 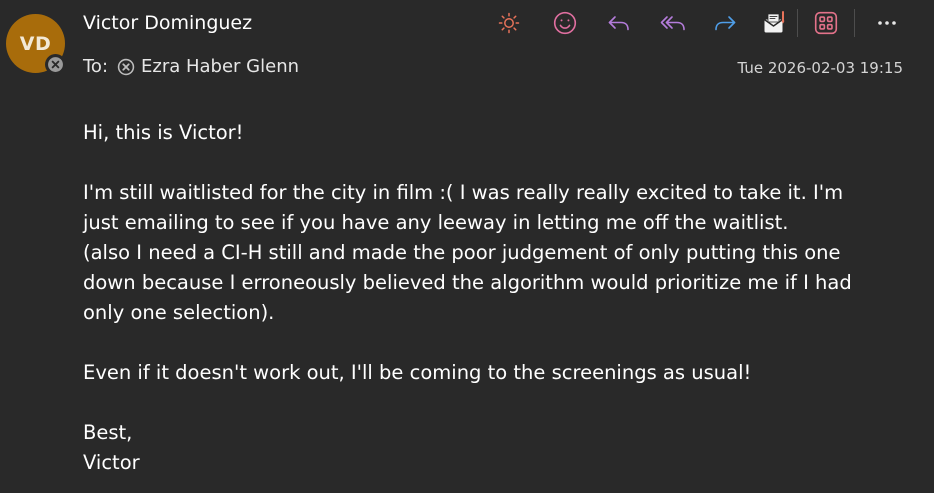 What do you see at coordinates (220, 66) in the screenshot?
I see `recipient-name: Ezra Haber Glenn` at bounding box center [220, 66].